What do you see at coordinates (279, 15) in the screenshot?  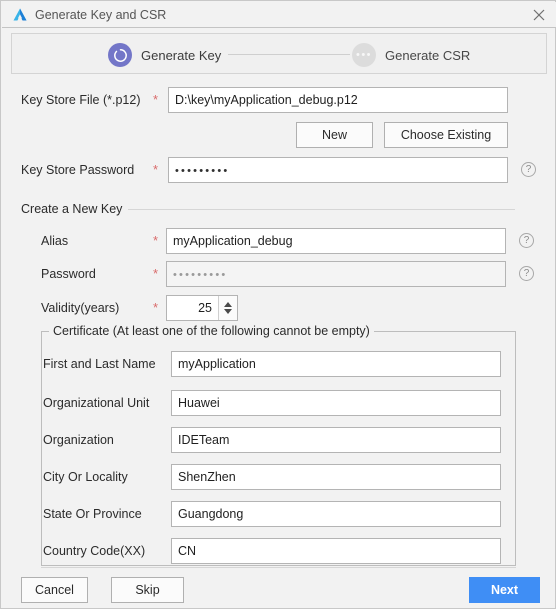 I see `title-bar: Generate Key and CSR` at bounding box center [279, 15].